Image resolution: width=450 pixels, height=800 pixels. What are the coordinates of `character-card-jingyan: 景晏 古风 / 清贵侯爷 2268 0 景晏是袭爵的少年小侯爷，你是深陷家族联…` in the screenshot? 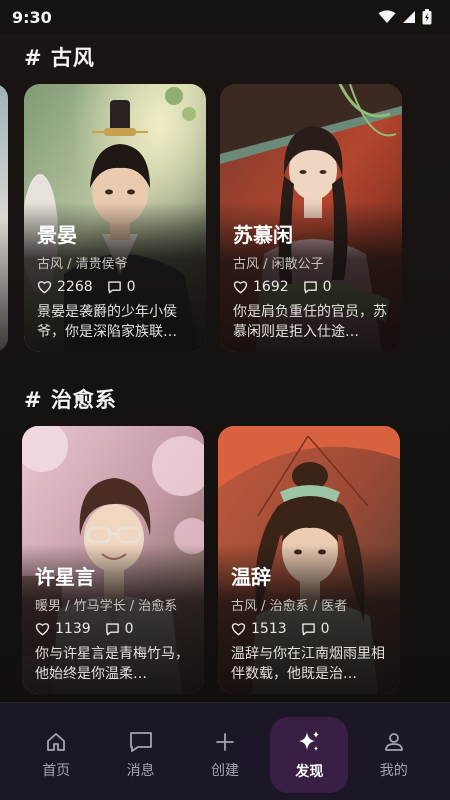 It's located at (115, 218).